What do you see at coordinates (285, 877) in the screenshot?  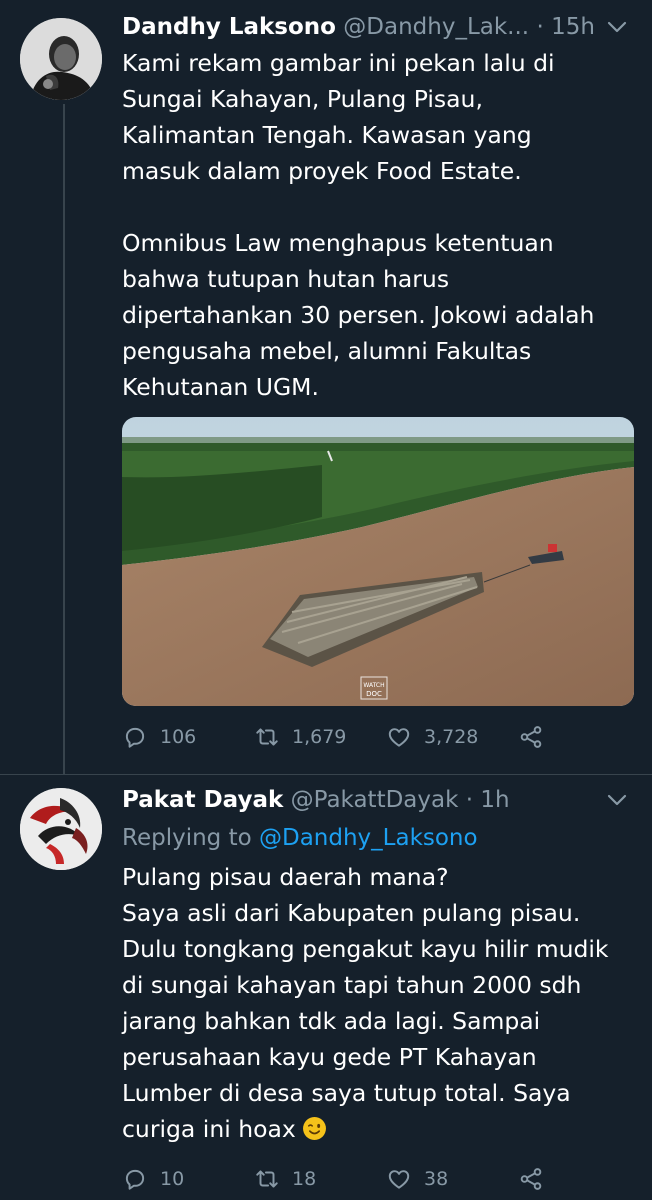 I see `text-line: Pulang pisau daerah mana?` at bounding box center [285, 877].